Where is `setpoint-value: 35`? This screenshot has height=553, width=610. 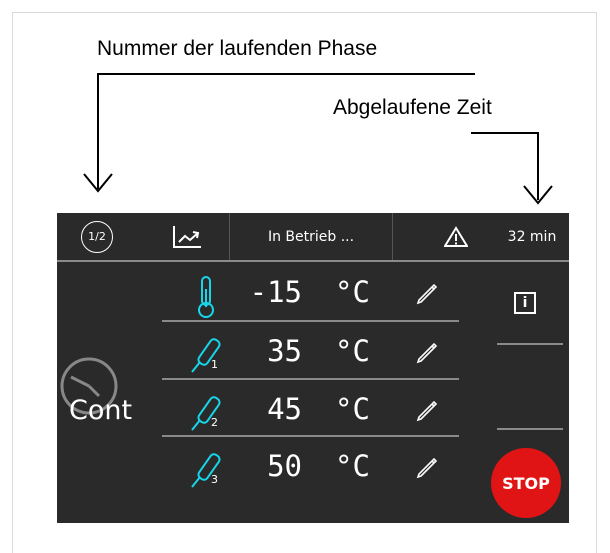 setpoint-value: 35 is located at coordinates (284, 351).